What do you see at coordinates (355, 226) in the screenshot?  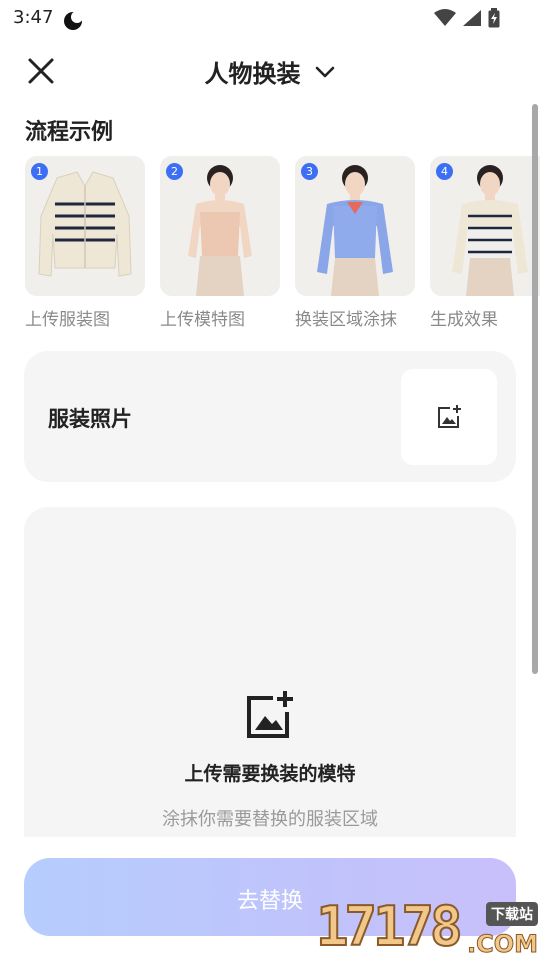 I see `step-thumbnail: 3` at bounding box center [355, 226].